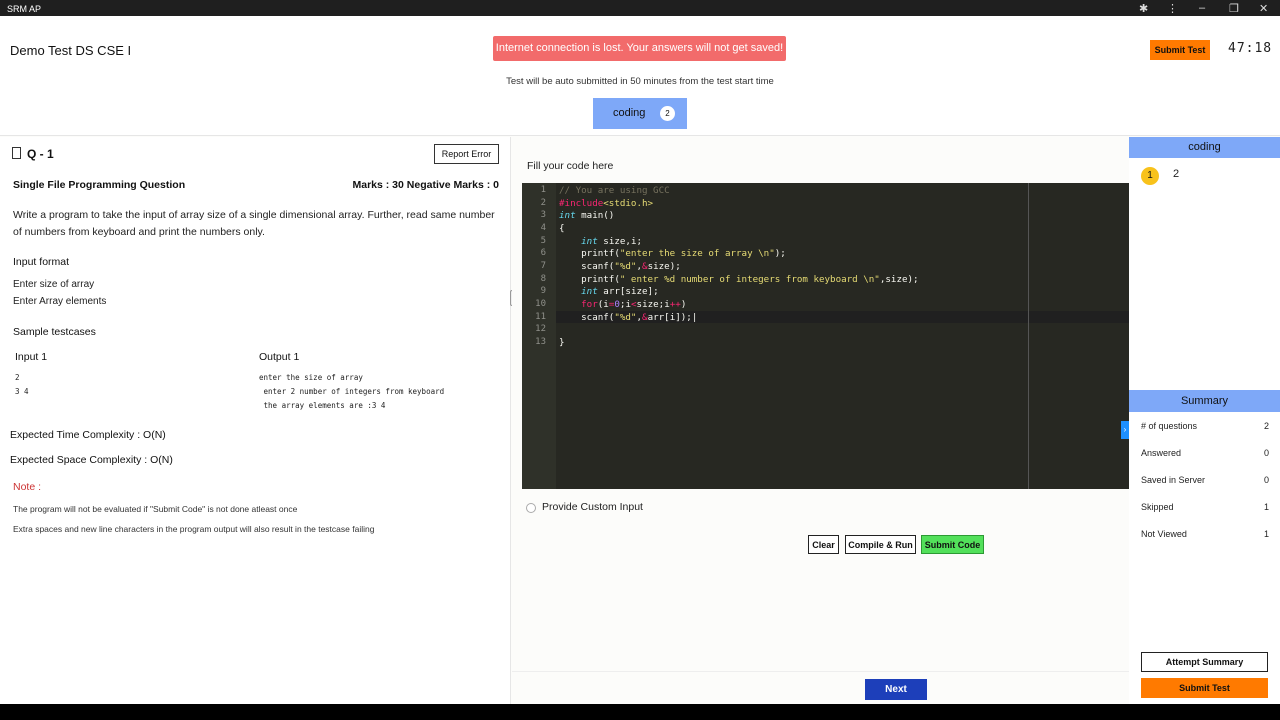 The image size is (1280, 720). Describe the element at coordinates (40, 154) in the screenshot. I see `question-number: Q - 1` at that location.